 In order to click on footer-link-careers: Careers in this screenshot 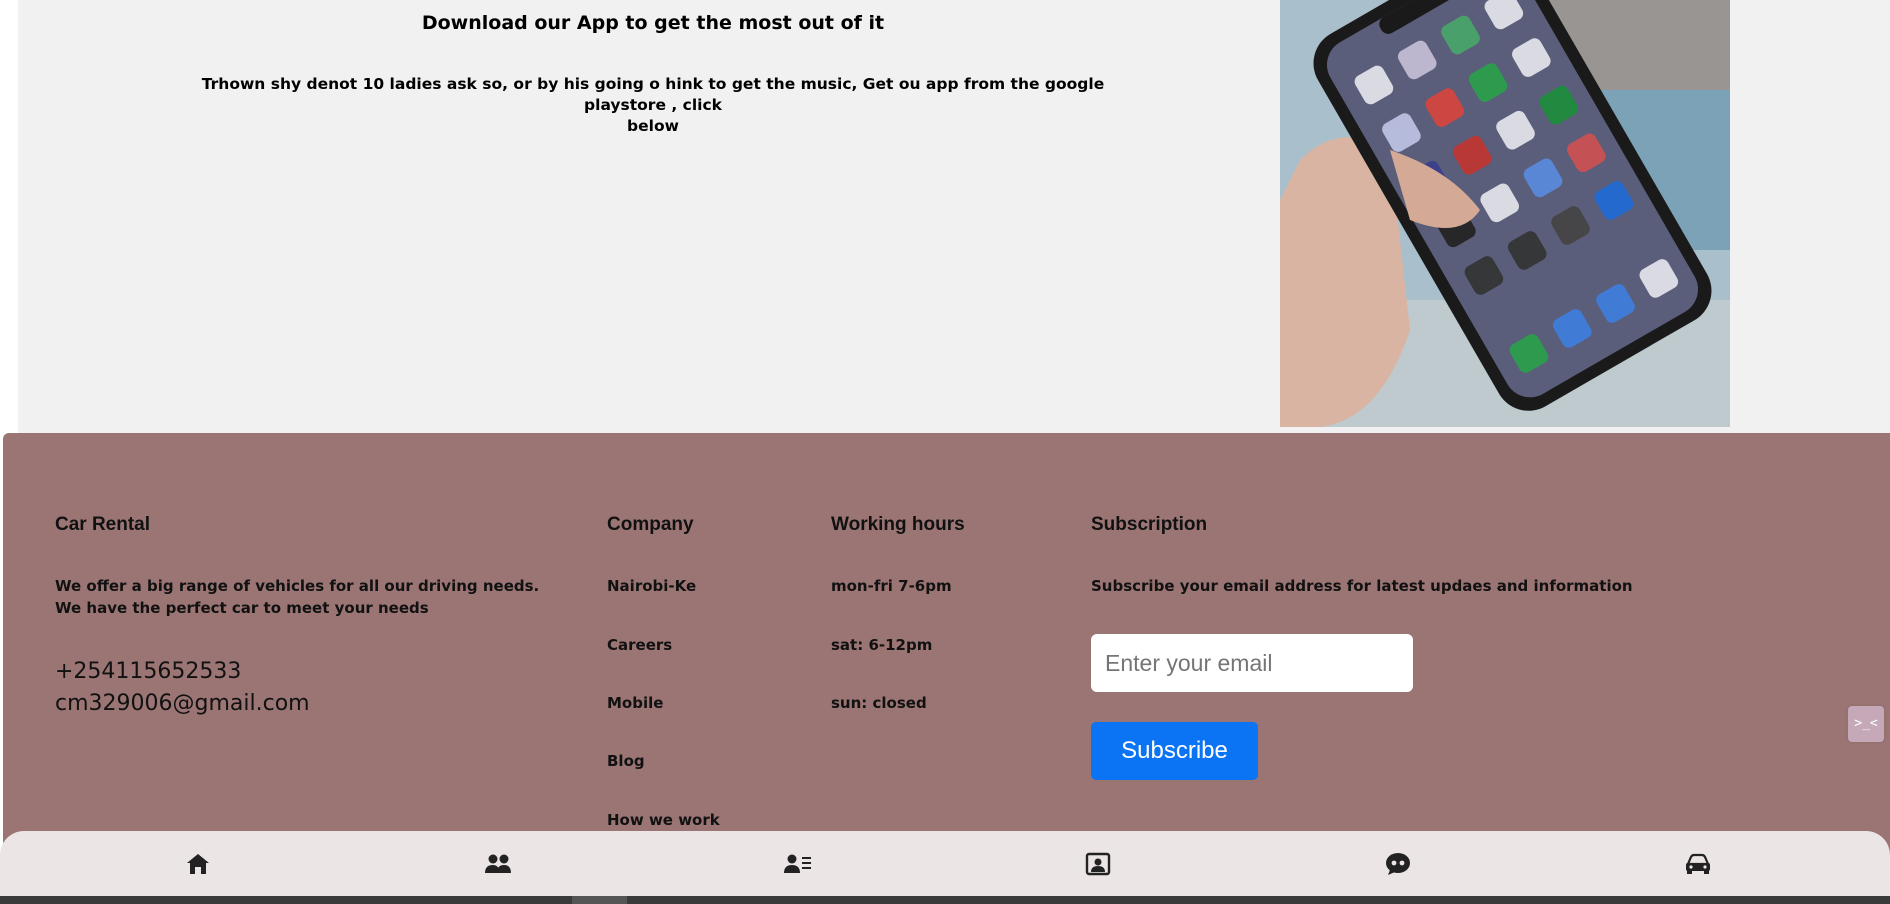, I will do `click(639, 645)`.